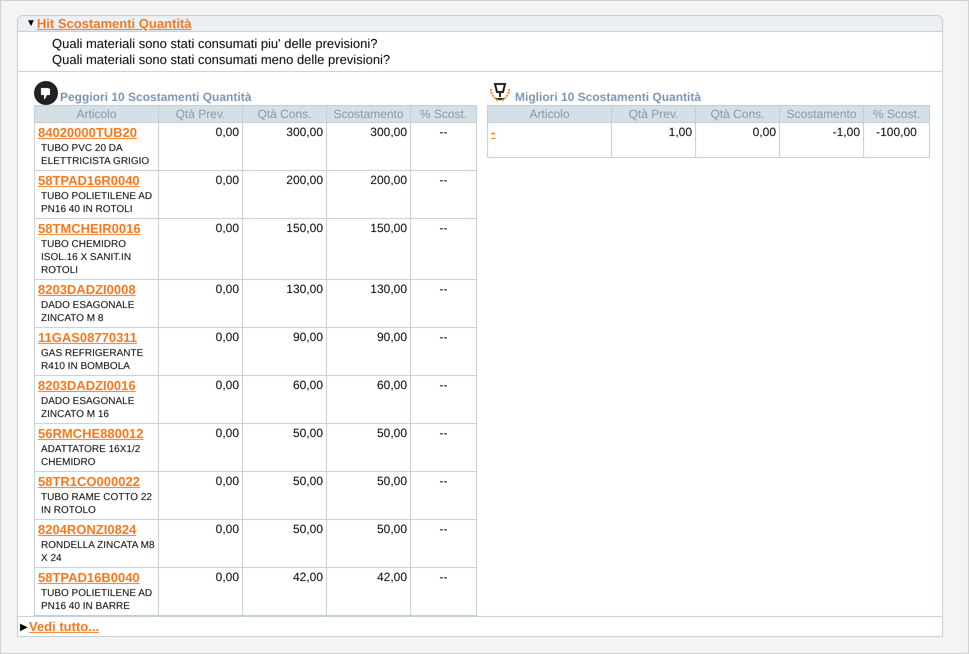  What do you see at coordinates (24, 626) in the screenshot?
I see `expand-toggle: ▶` at bounding box center [24, 626].